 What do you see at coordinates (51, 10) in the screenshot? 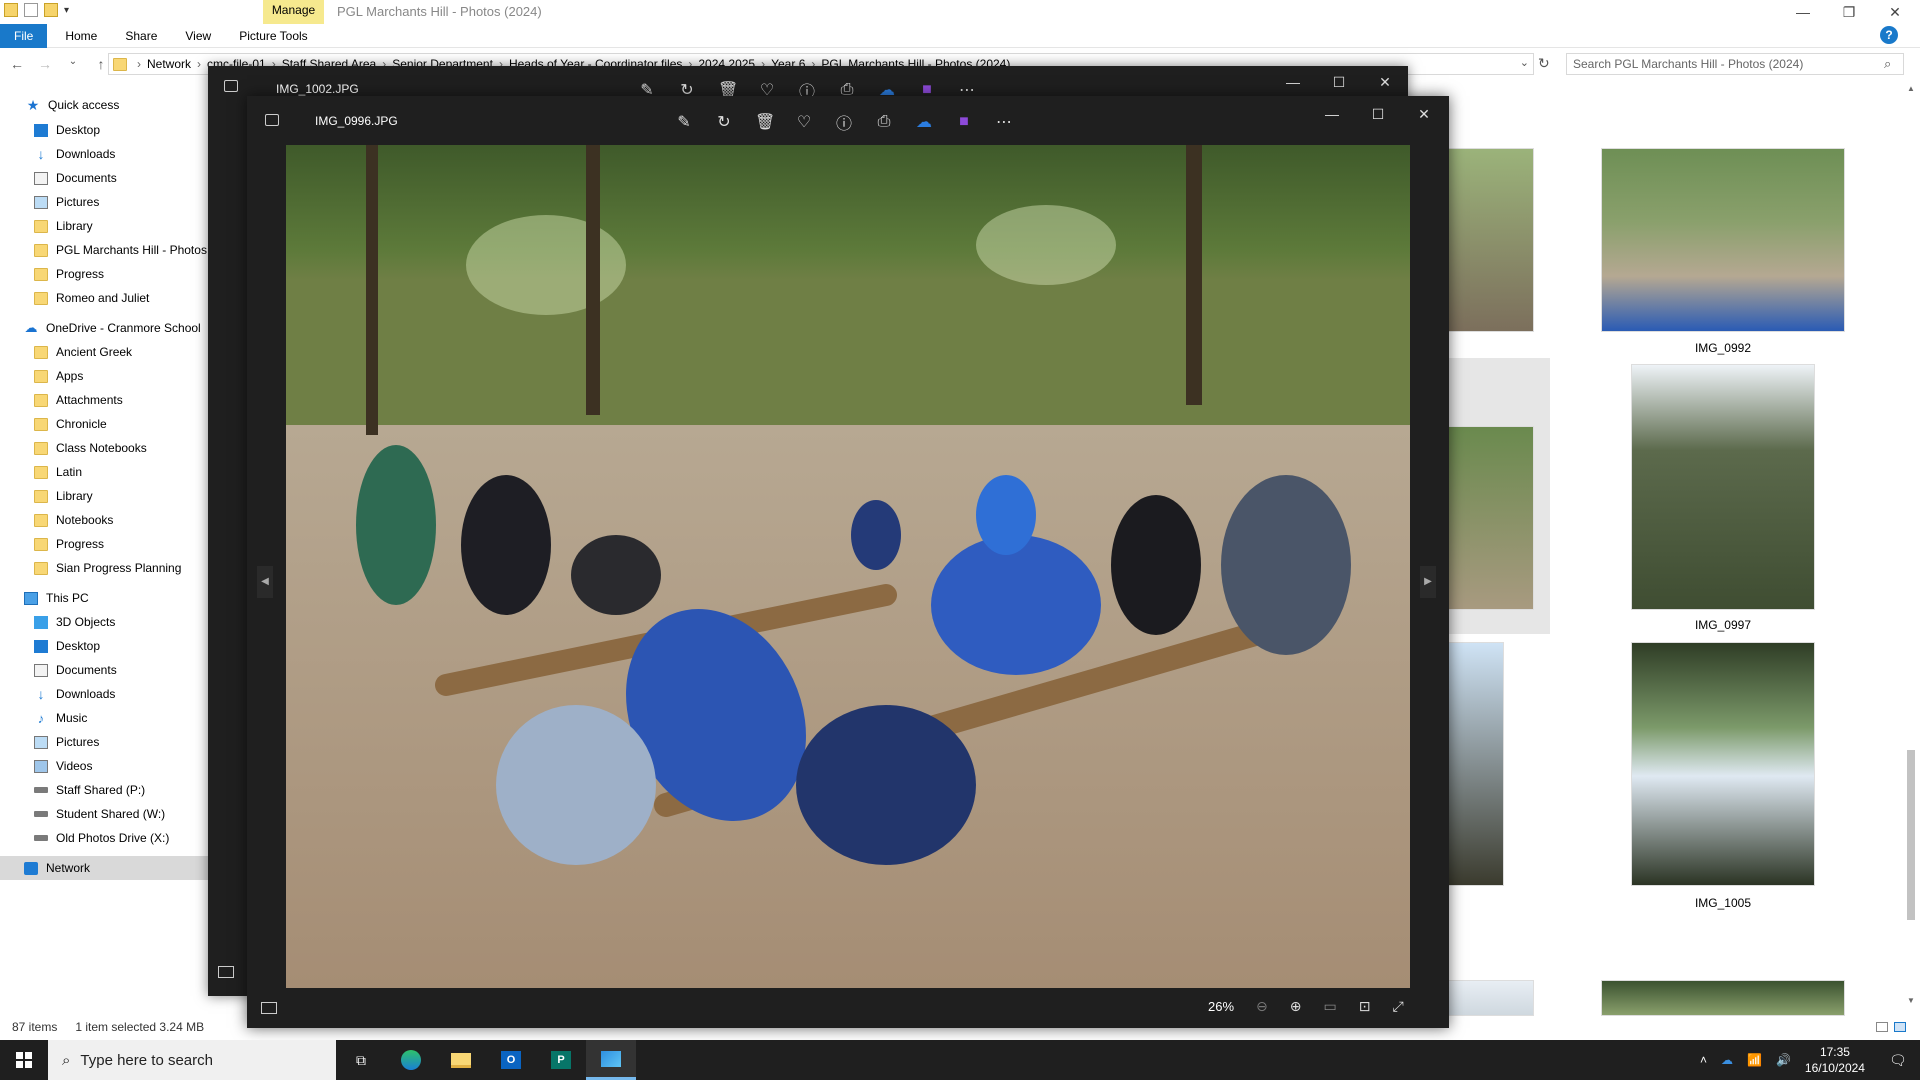
I see `new-folder-icon` at bounding box center [51, 10].